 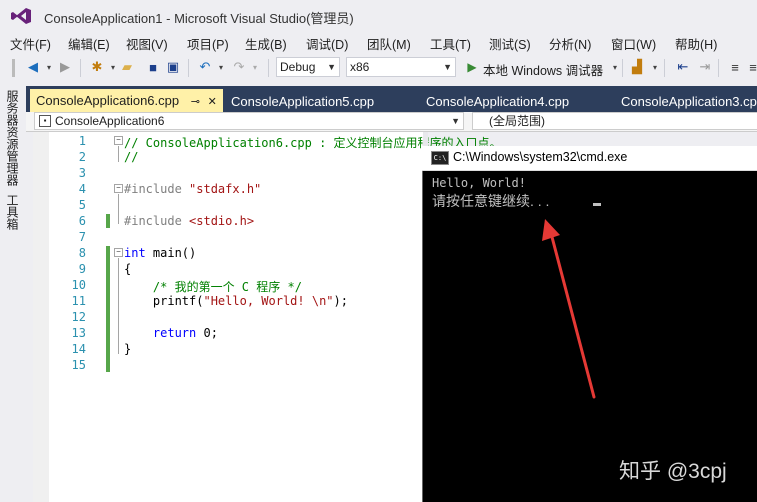 What do you see at coordinates (78, 333) in the screenshot?
I see `line-number: 13` at bounding box center [78, 333].